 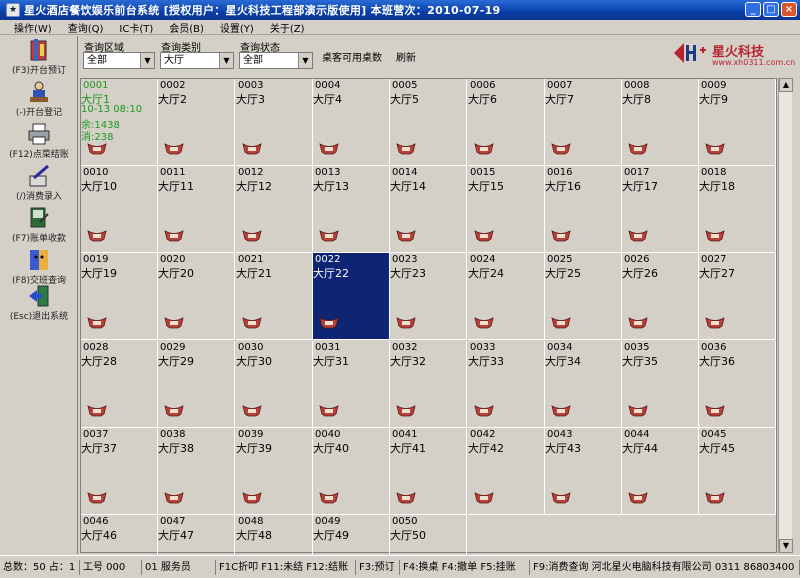 What do you see at coordinates (274, 471) in the screenshot?
I see `table-cell: 0039 大厅39` at bounding box center [274, 471].